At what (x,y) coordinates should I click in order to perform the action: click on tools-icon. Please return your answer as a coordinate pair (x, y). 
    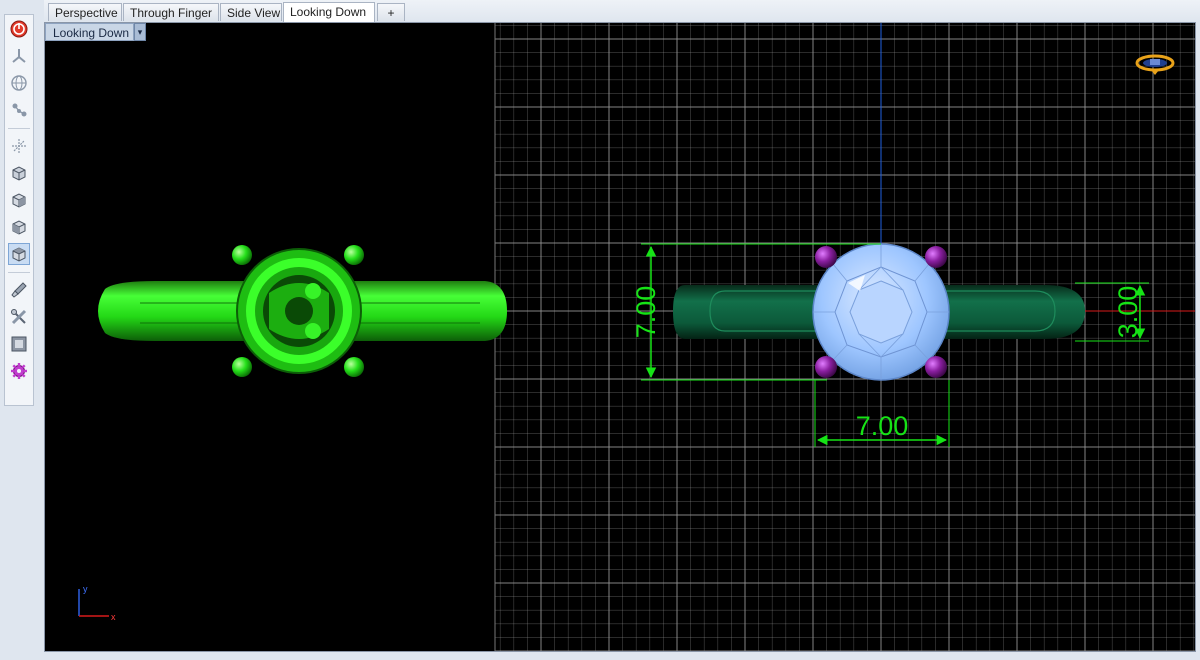
    Looking at the image, I should click on (19, 317).